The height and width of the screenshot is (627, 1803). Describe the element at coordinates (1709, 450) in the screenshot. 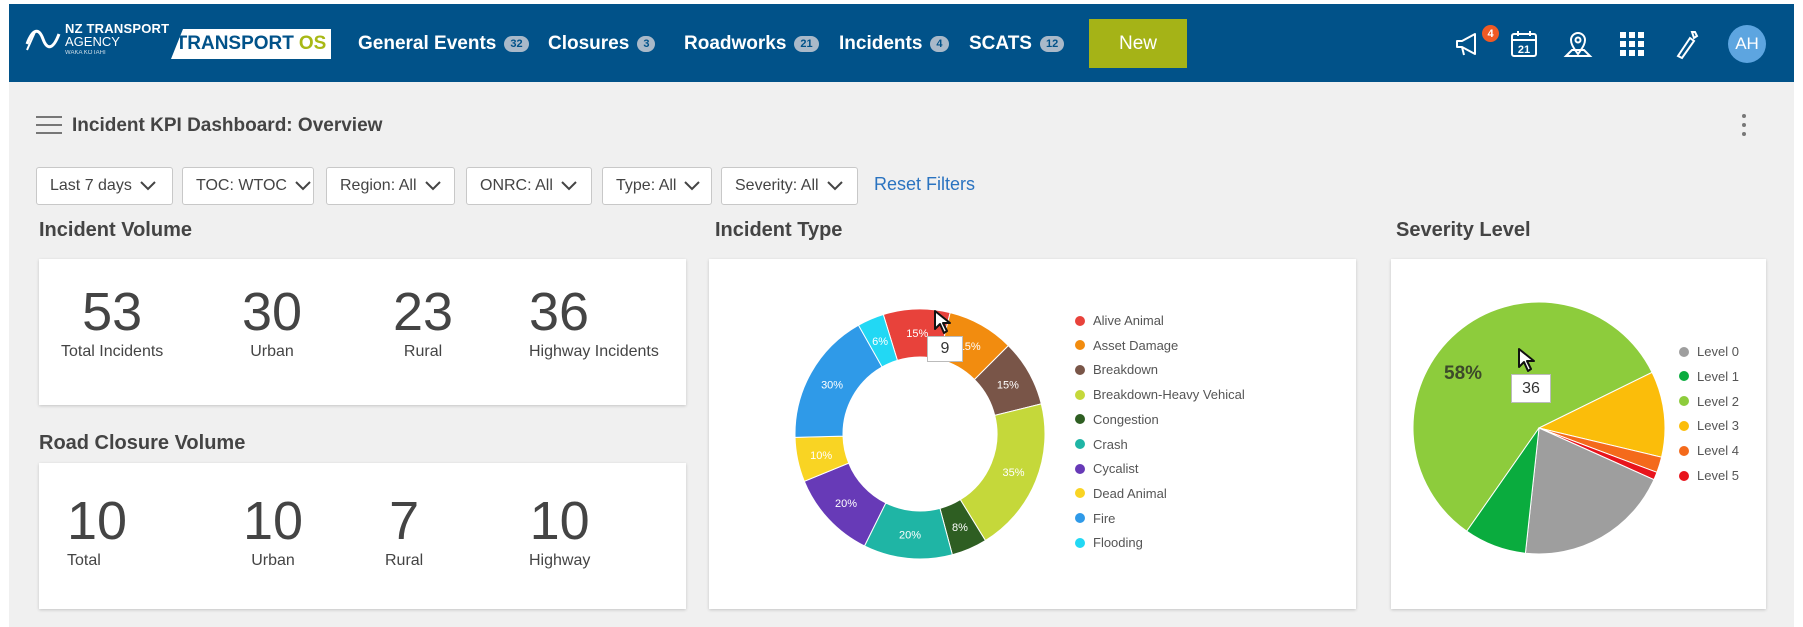

I see `legend-item-level-4: Level 4` at that location.